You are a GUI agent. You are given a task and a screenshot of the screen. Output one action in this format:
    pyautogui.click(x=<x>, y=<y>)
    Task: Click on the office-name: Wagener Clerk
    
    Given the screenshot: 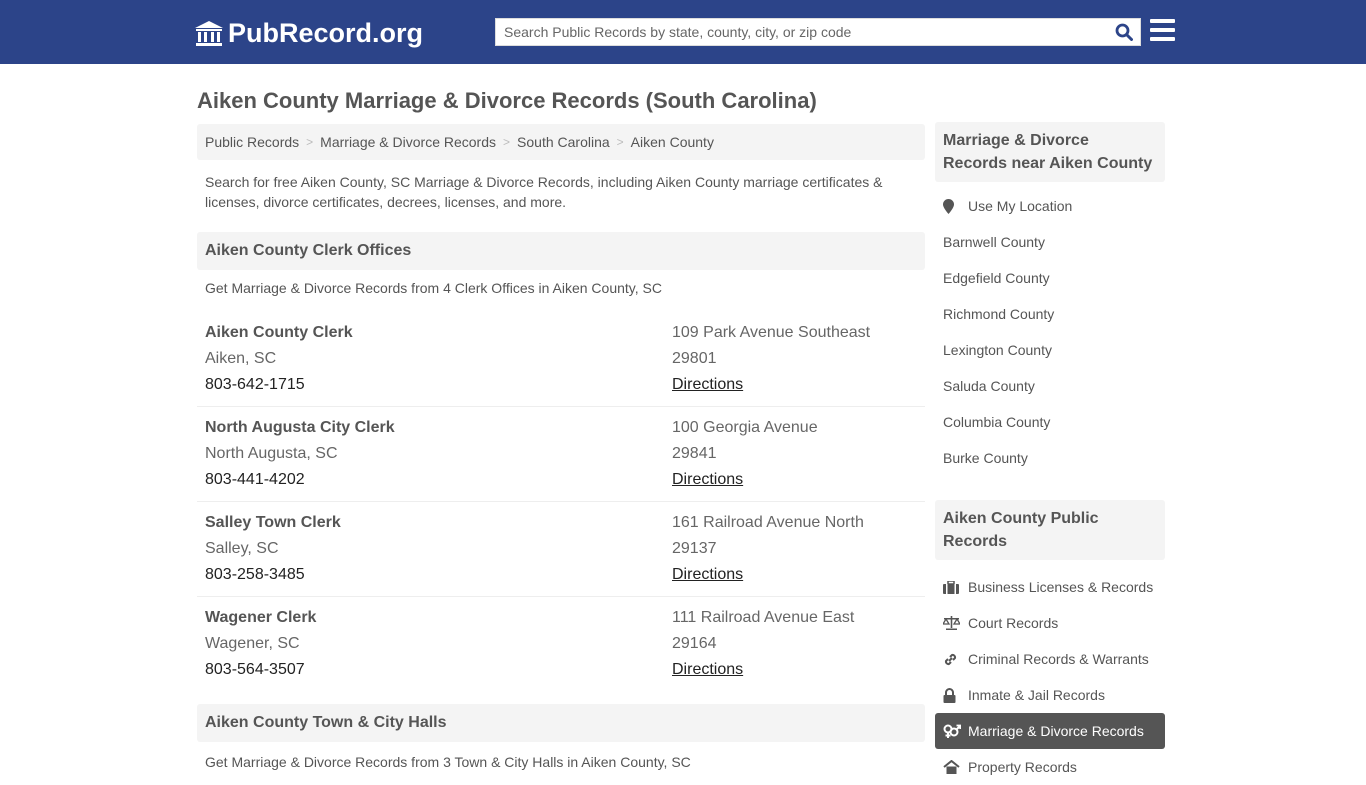 What is the action you would take?
    pyautogui.click(x=261, y=617)
    